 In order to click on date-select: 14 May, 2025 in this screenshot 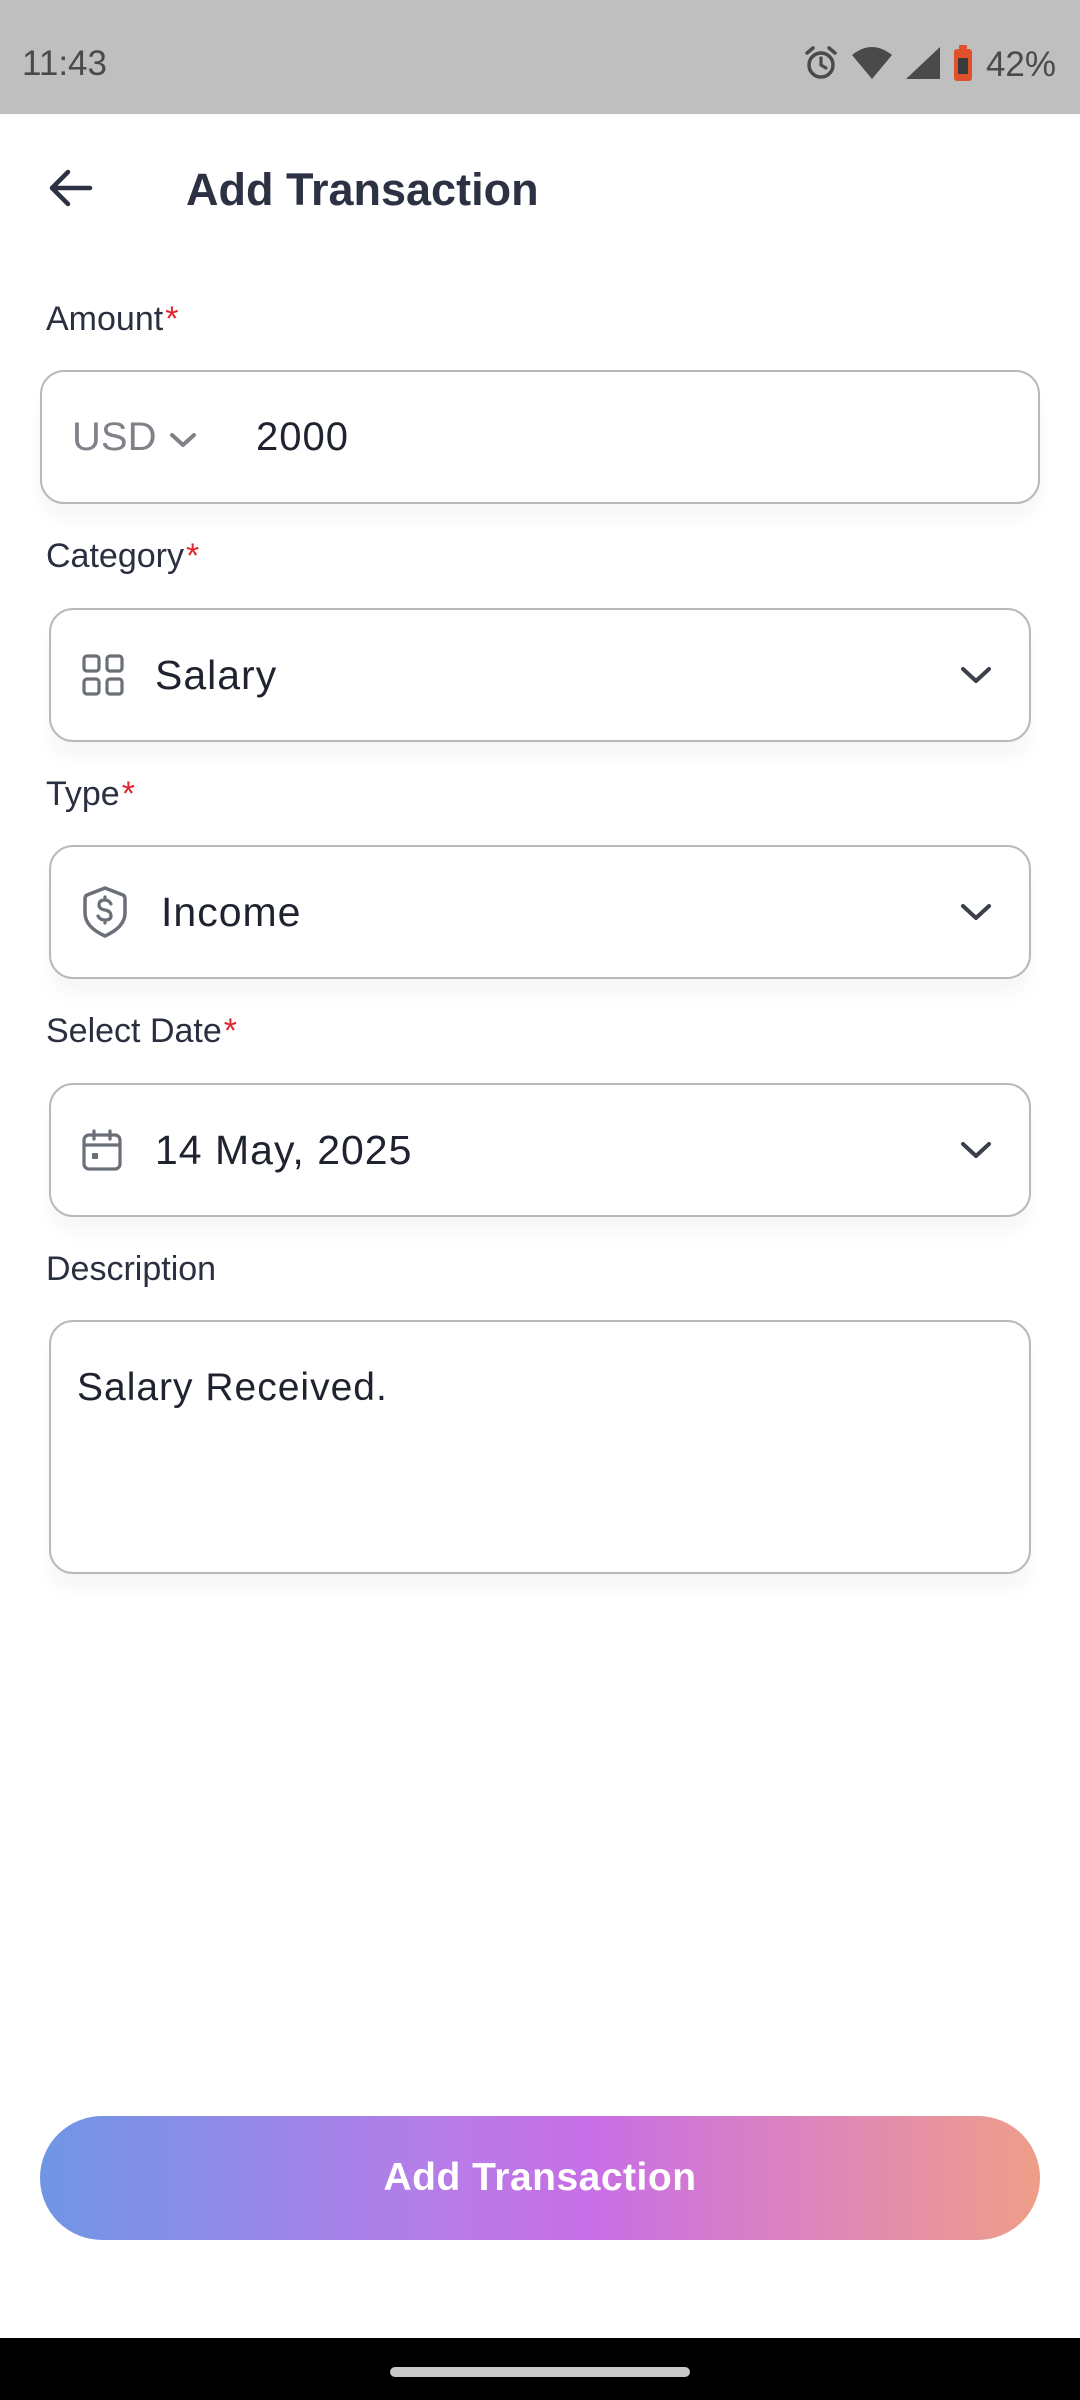, I will do `click(540, 1150)`.